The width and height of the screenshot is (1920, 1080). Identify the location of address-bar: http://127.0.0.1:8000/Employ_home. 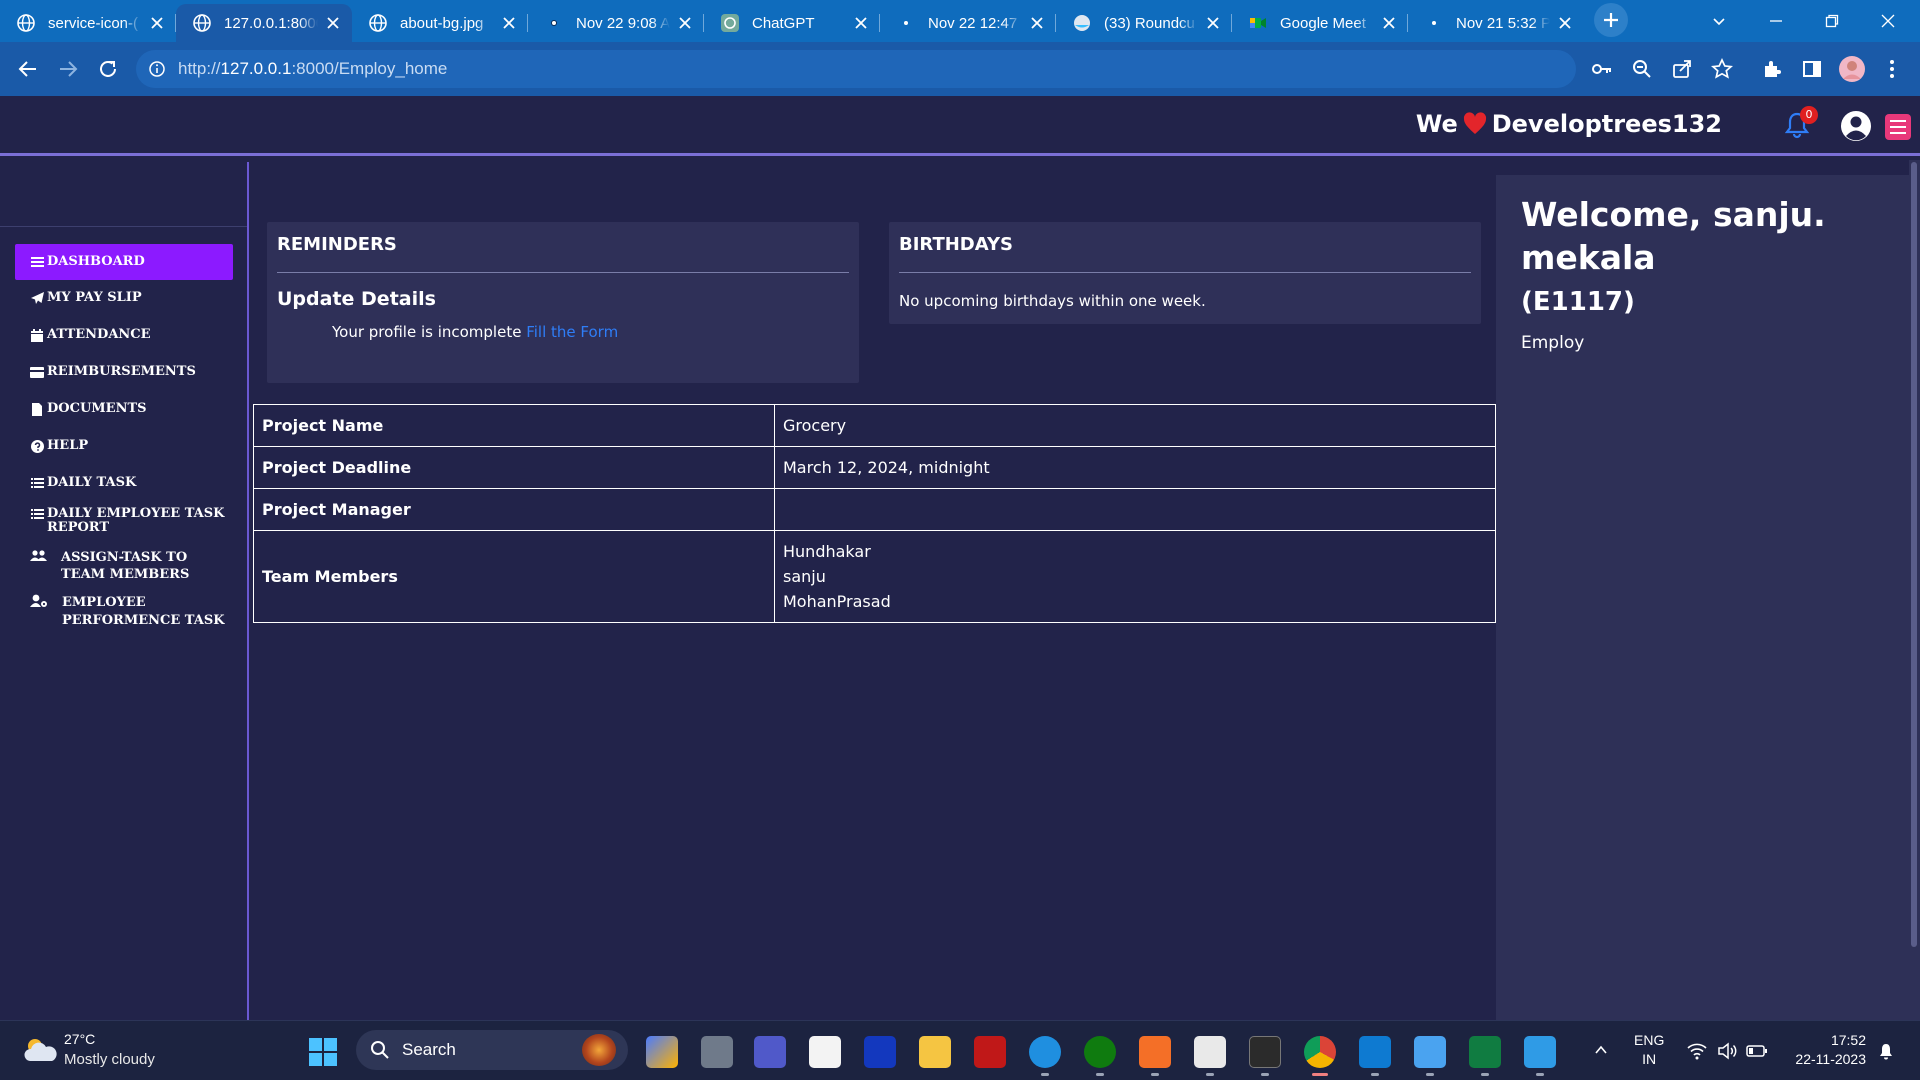
(856, 69).